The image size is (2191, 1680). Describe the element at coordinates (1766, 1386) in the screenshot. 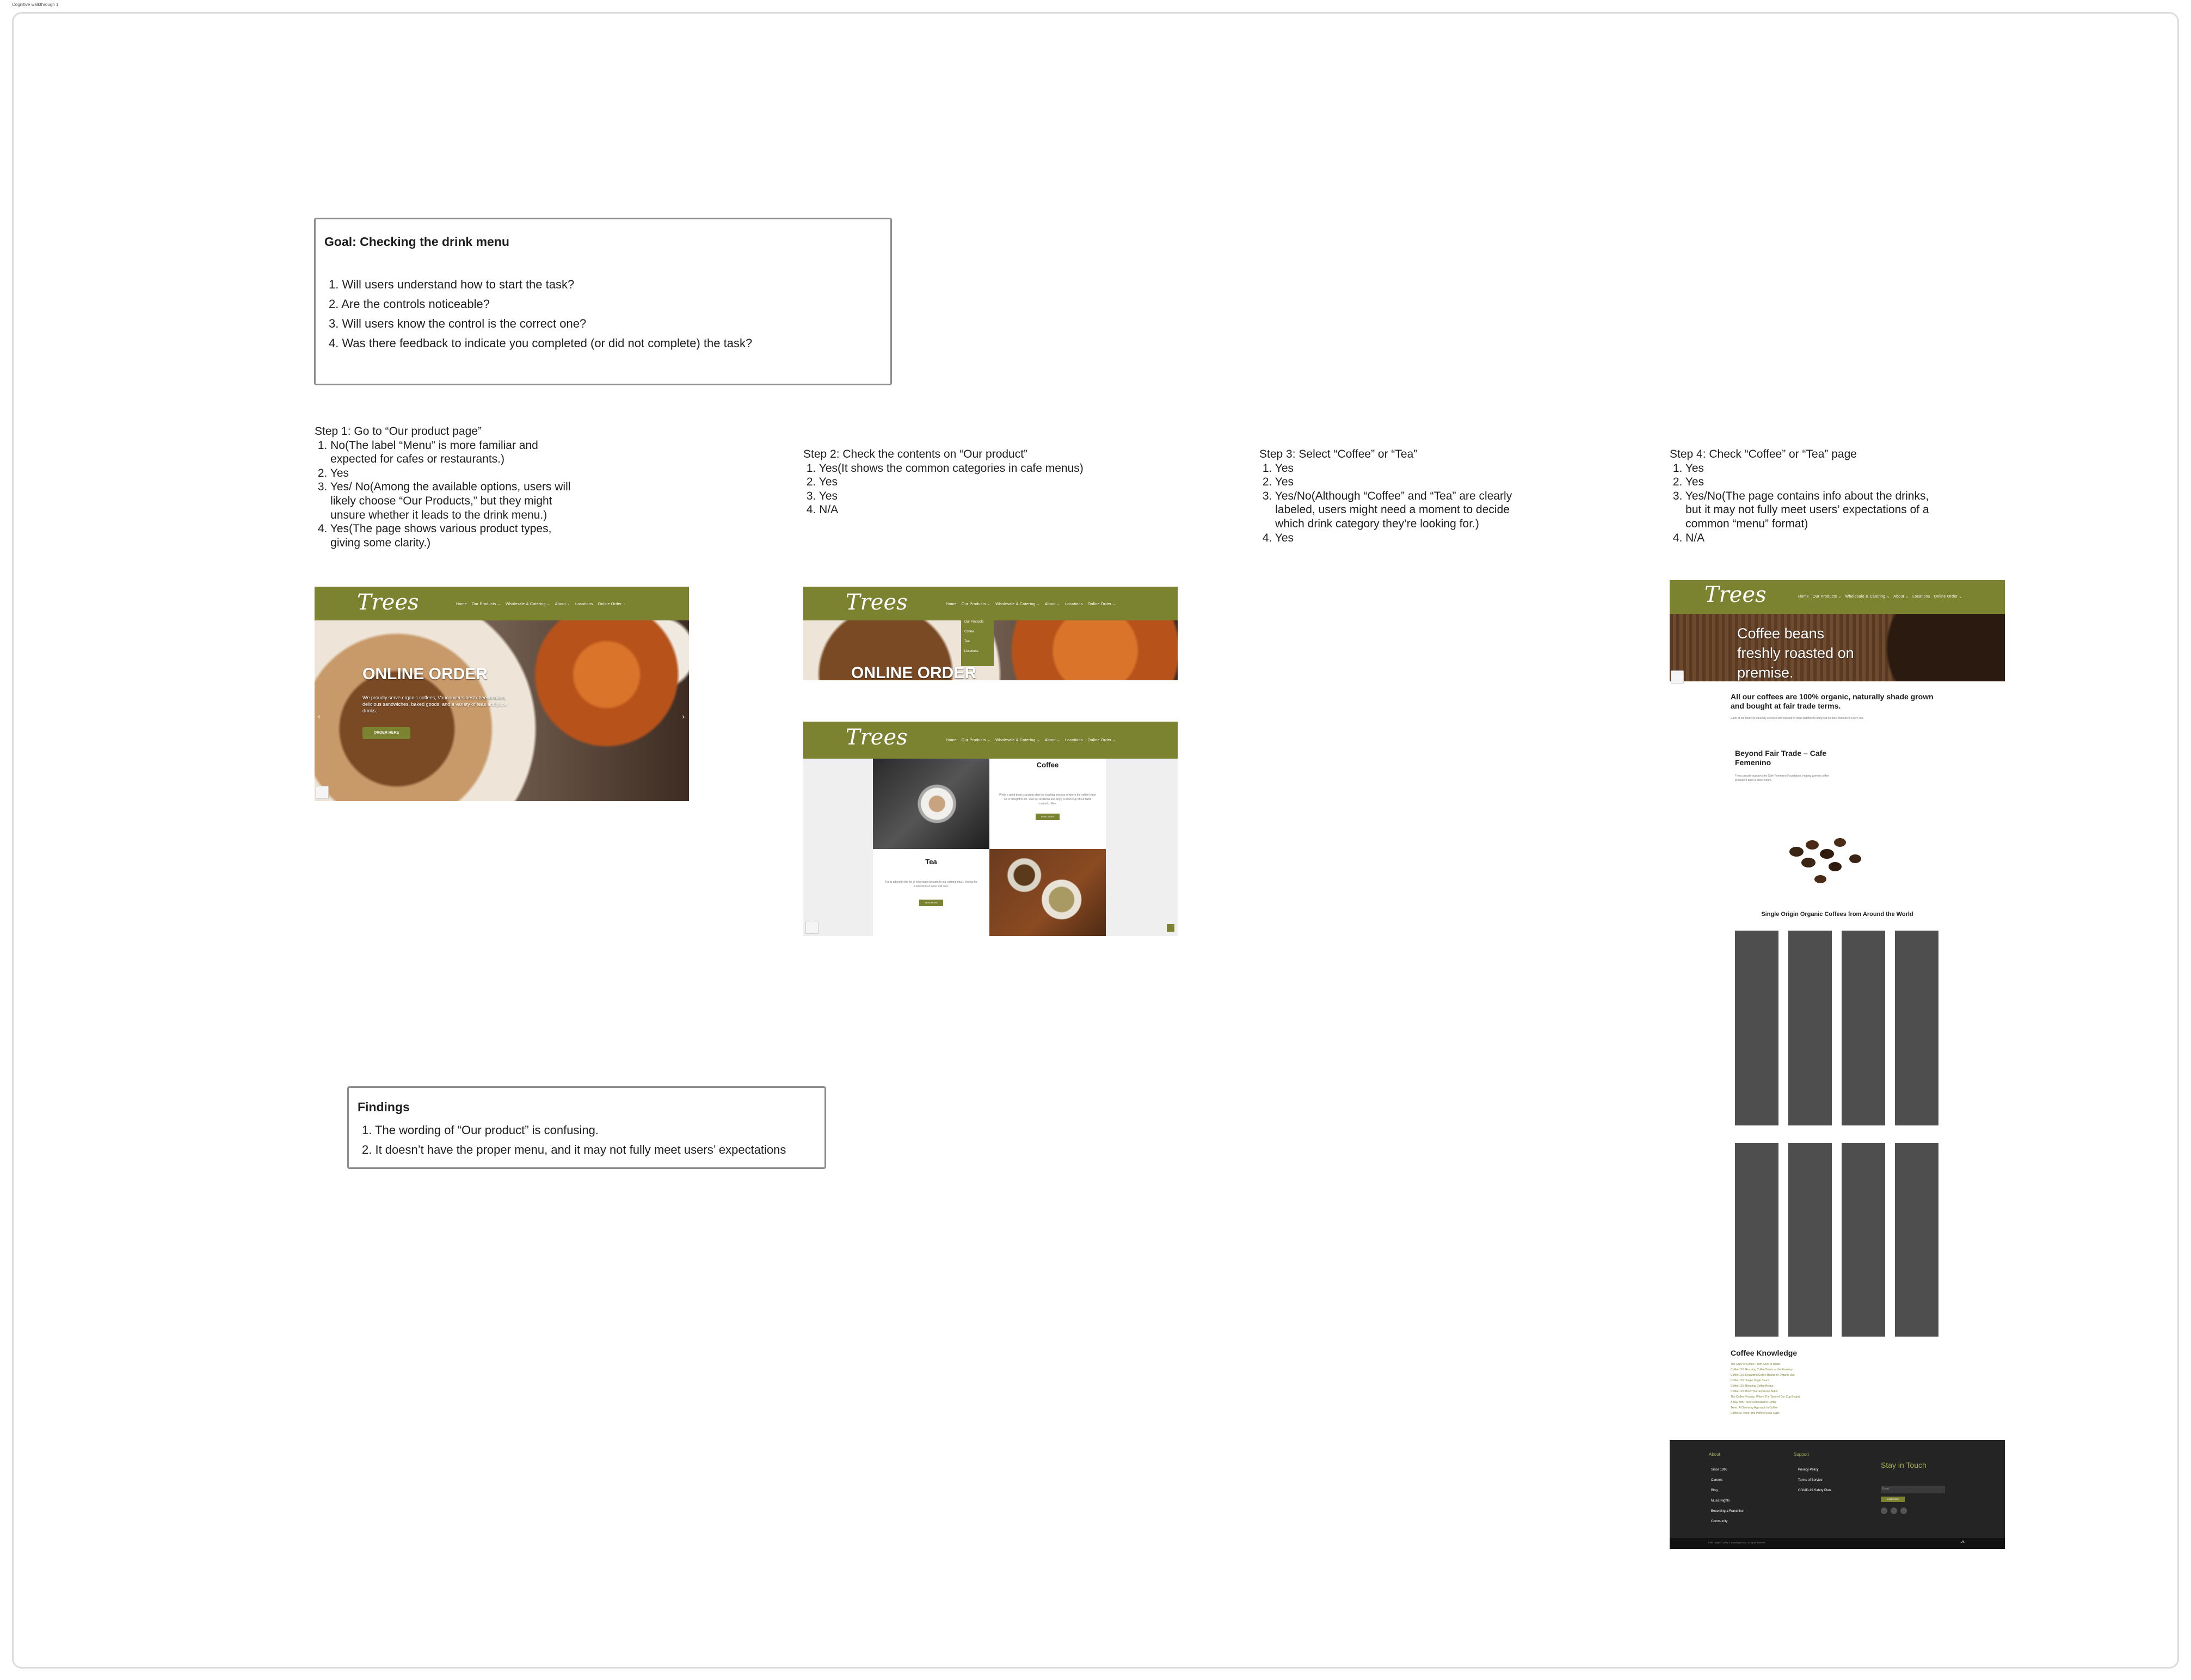

I see `knowledge-link: Coffee 101: Blending Coffee Beans` at that location.